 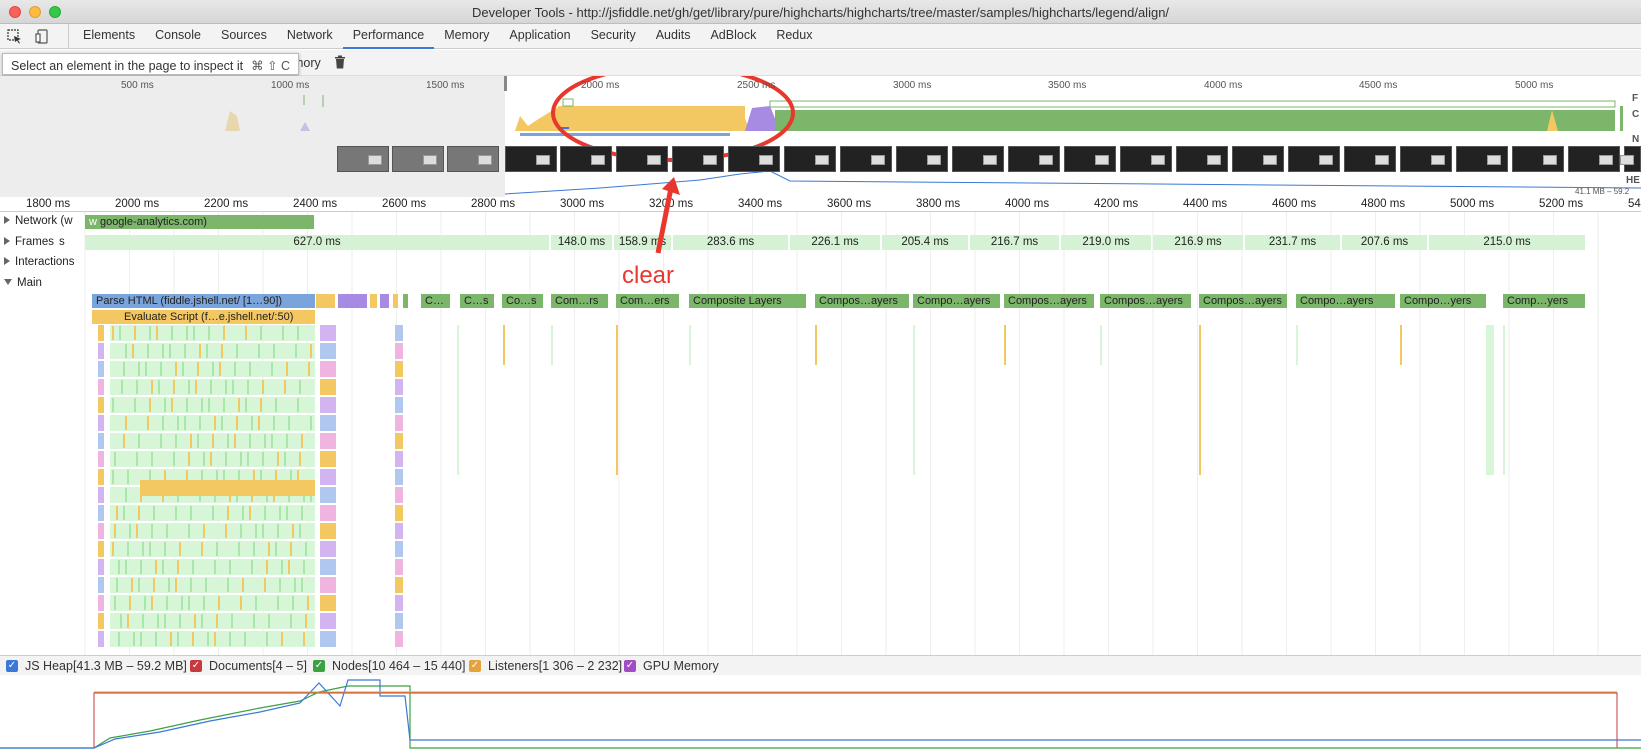 I want to click on network-request-bar: w google-analytics.com), so click(x=200, y=222).